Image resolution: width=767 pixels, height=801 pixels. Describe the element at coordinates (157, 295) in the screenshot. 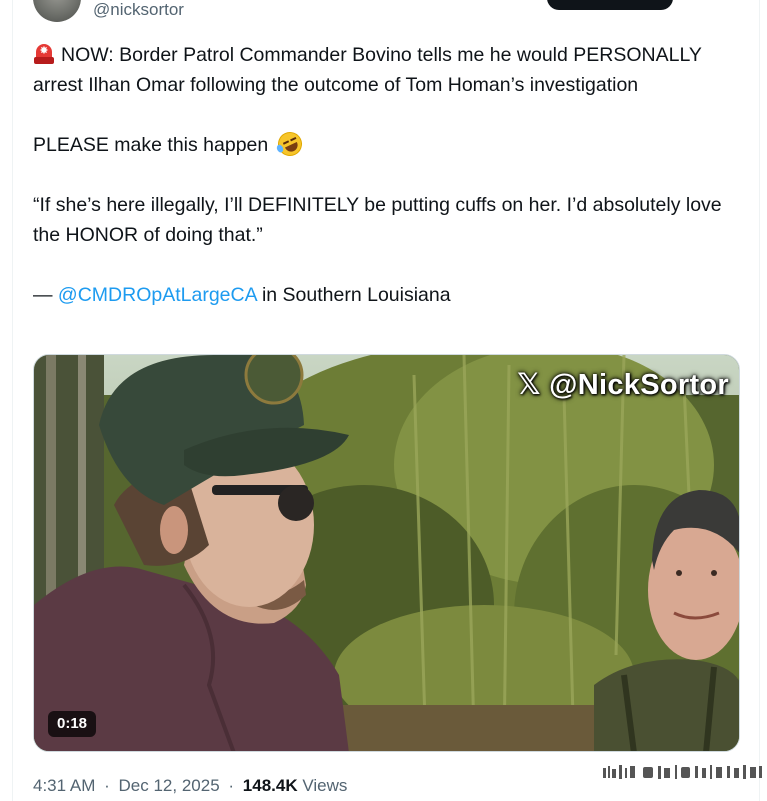

I see `mention-link: @CMDROpAtLargeCA` at that location.